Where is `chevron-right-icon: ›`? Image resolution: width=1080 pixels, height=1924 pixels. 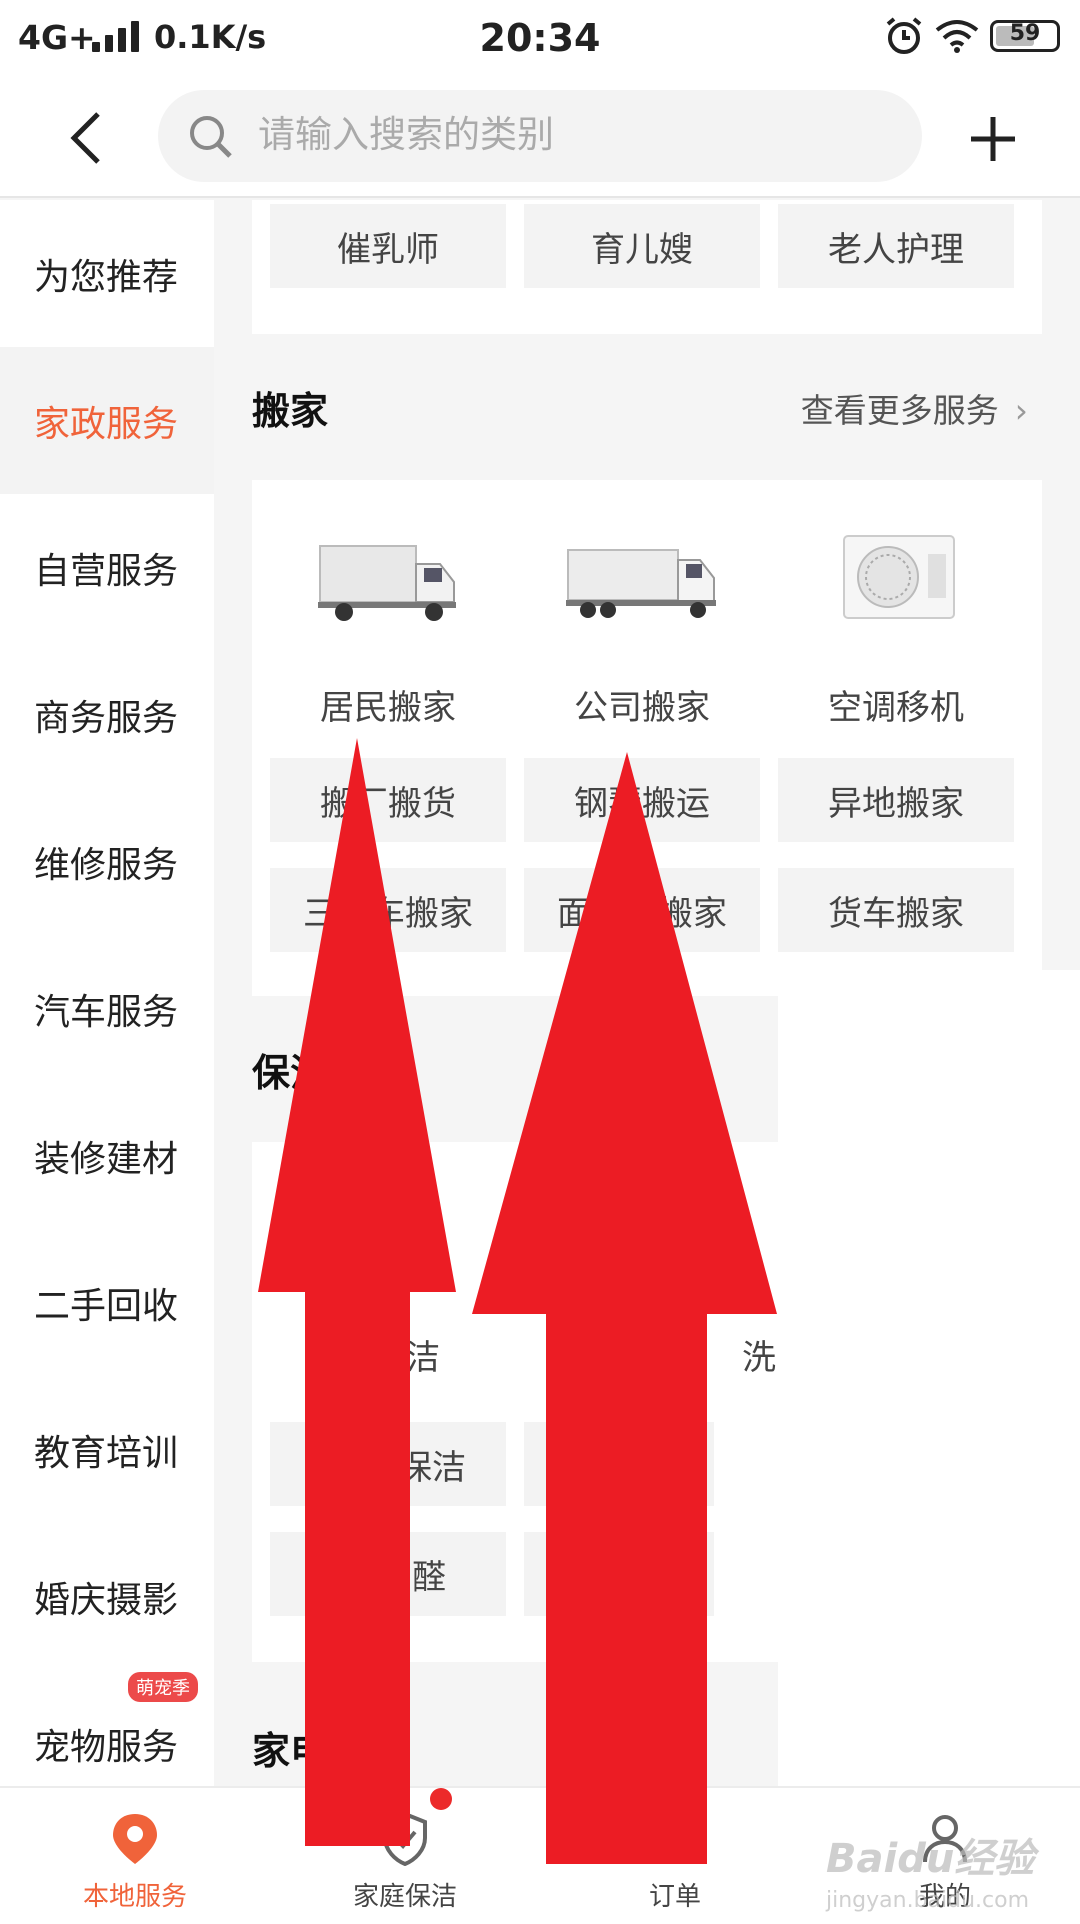 chevron-right-icon: › is located at coordinates (1021, 410).